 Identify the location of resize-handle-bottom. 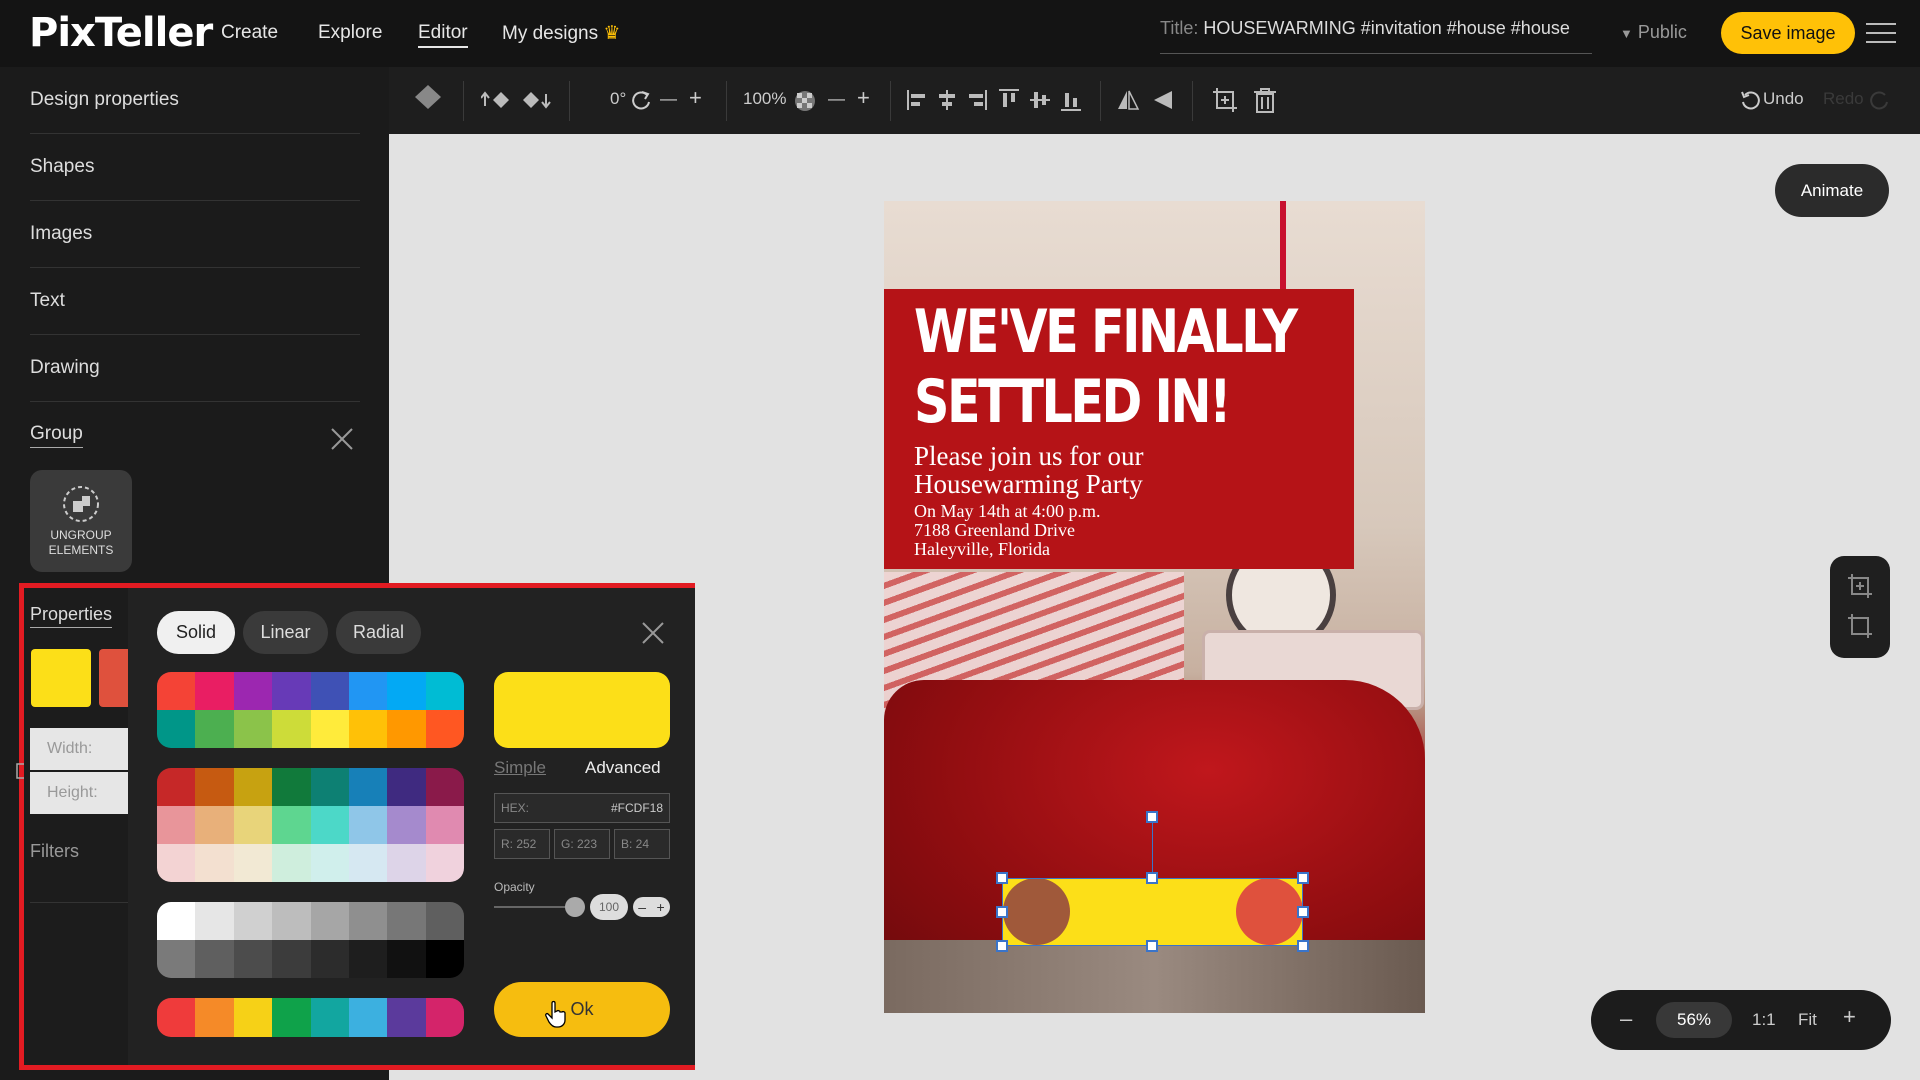
(1152, 946).